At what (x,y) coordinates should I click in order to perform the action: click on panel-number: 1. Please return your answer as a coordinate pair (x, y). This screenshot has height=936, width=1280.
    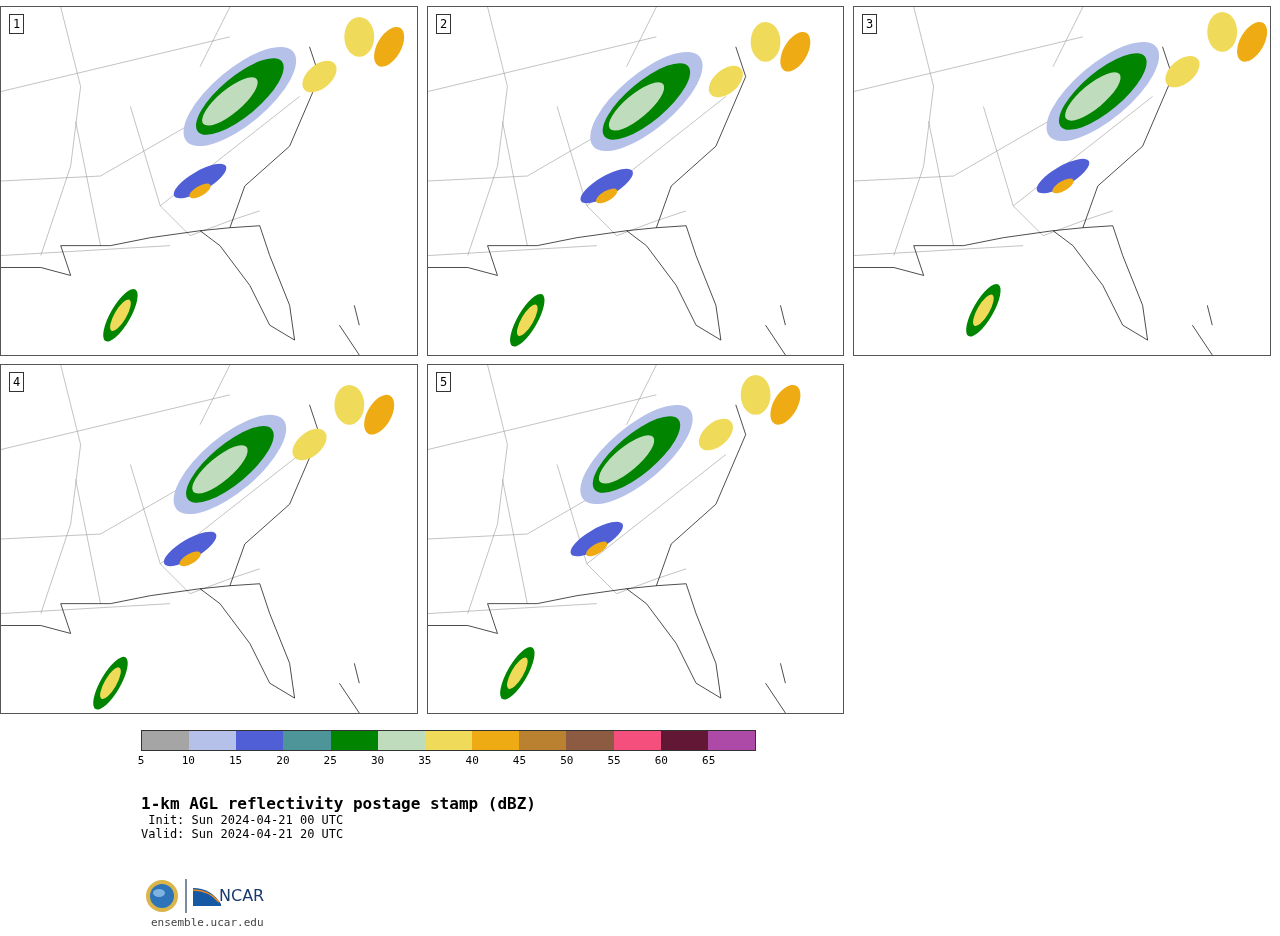
    Looking at the image, I should click on (17, 24).